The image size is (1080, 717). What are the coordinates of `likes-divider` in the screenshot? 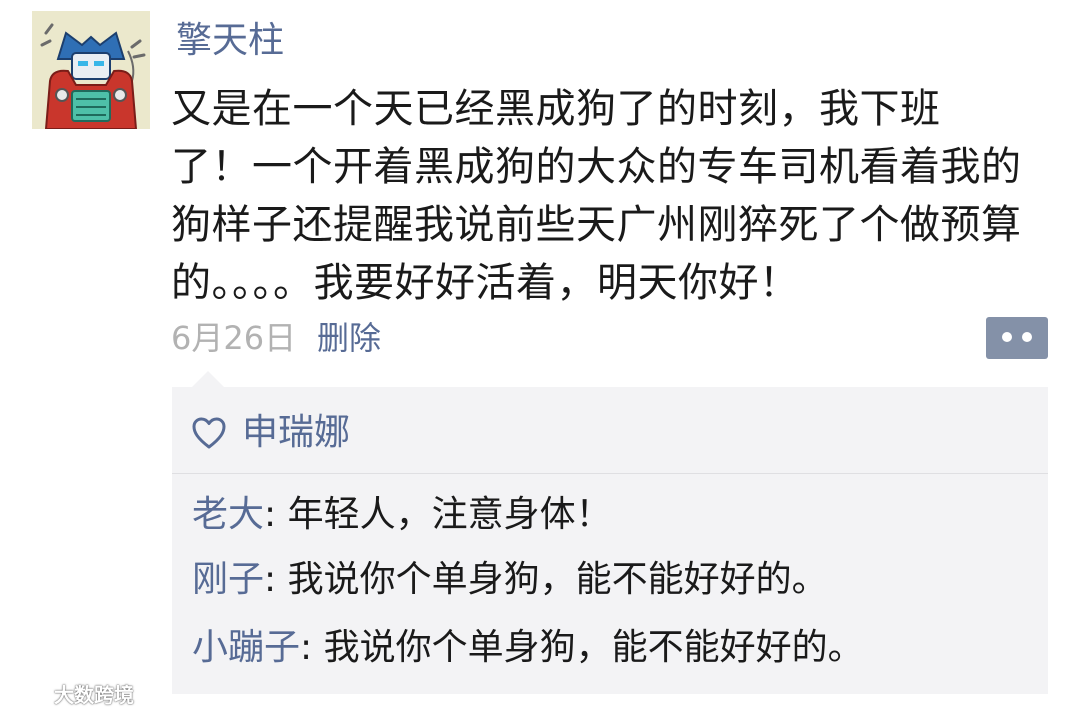 It's located at (610, 473).